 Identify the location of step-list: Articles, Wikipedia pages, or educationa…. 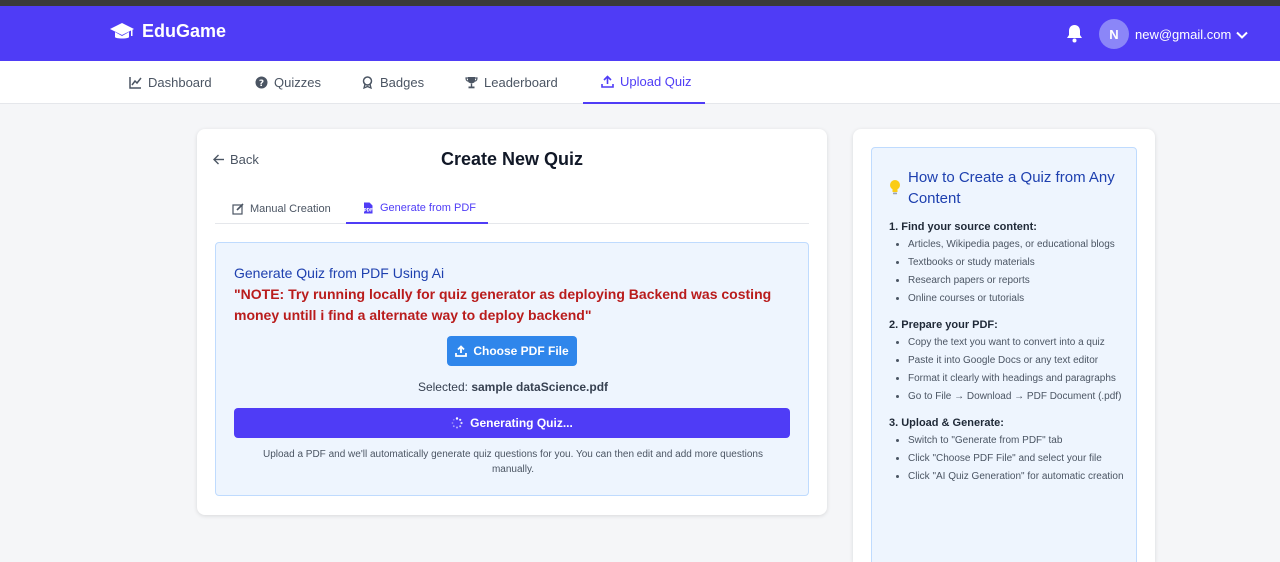
(1009, 272).